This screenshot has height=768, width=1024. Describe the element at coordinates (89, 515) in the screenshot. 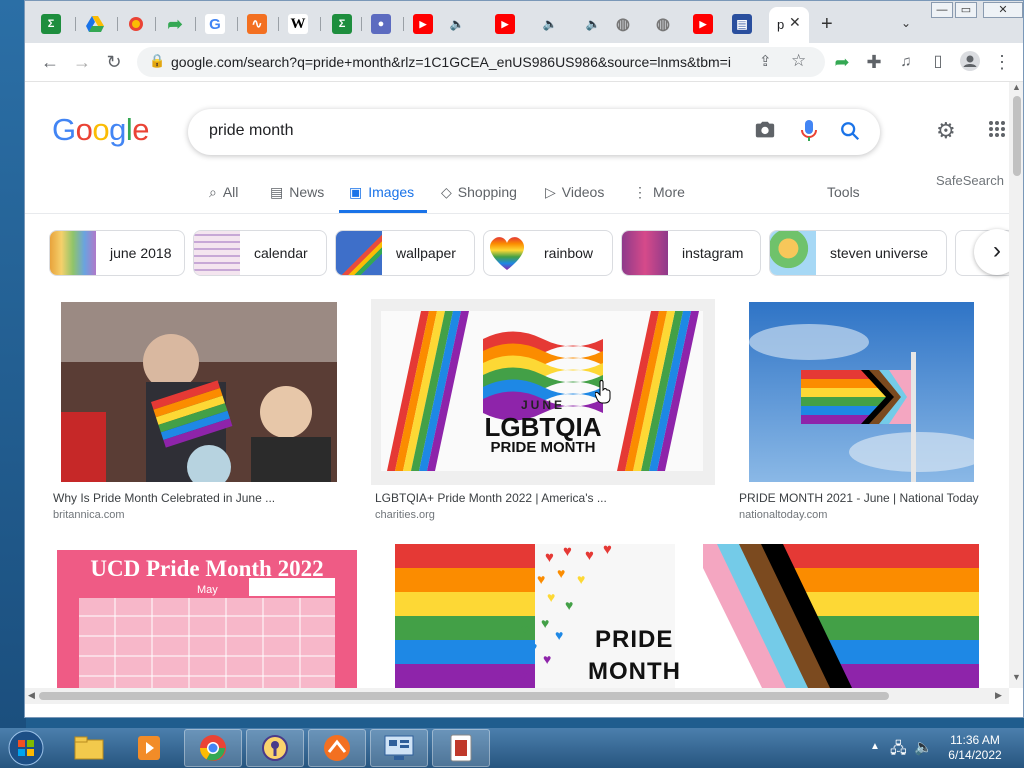

I see `result-source: britannica.com` at that location.